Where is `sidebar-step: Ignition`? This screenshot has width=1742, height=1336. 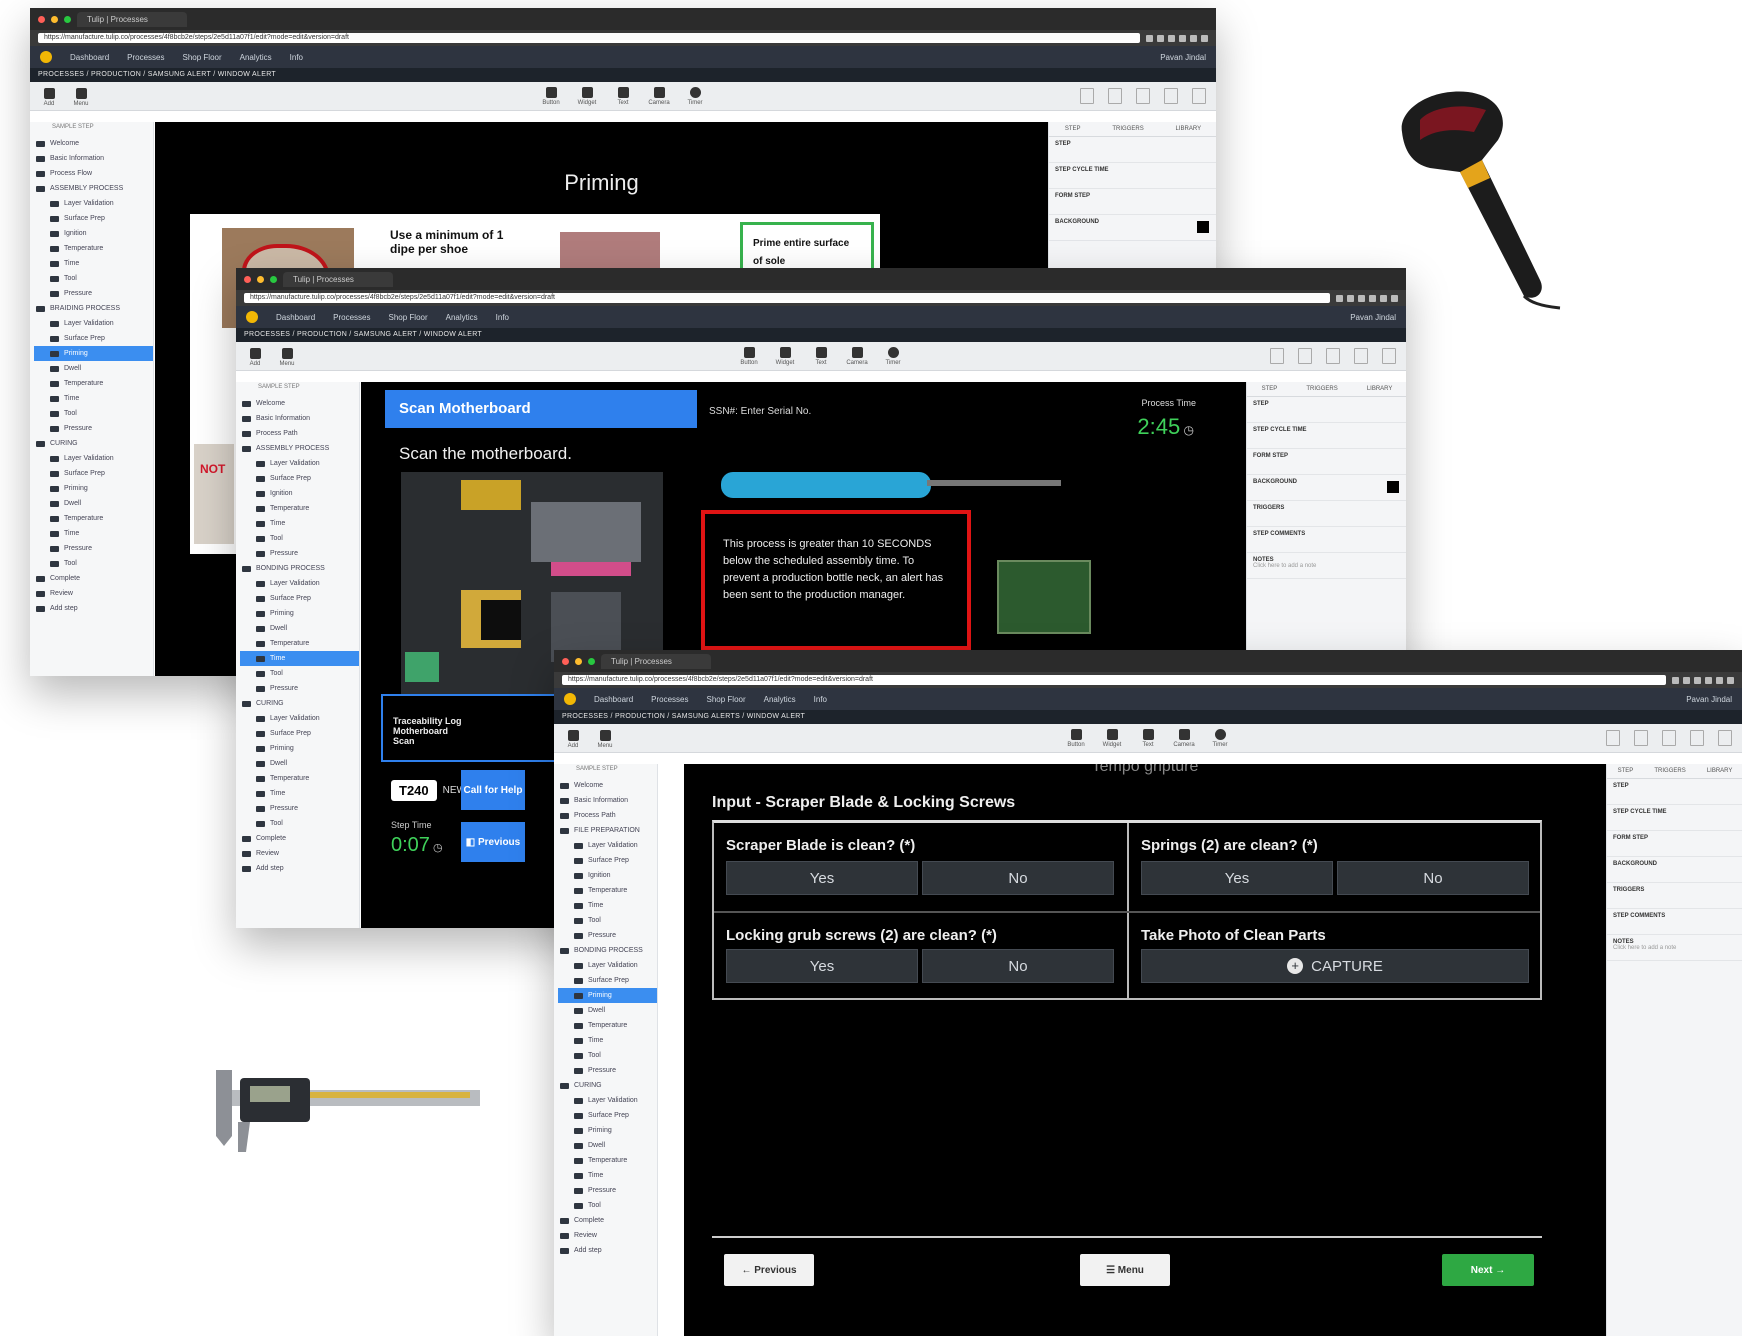 sidebar-step: Ignition is located at coordinates (299, 493).